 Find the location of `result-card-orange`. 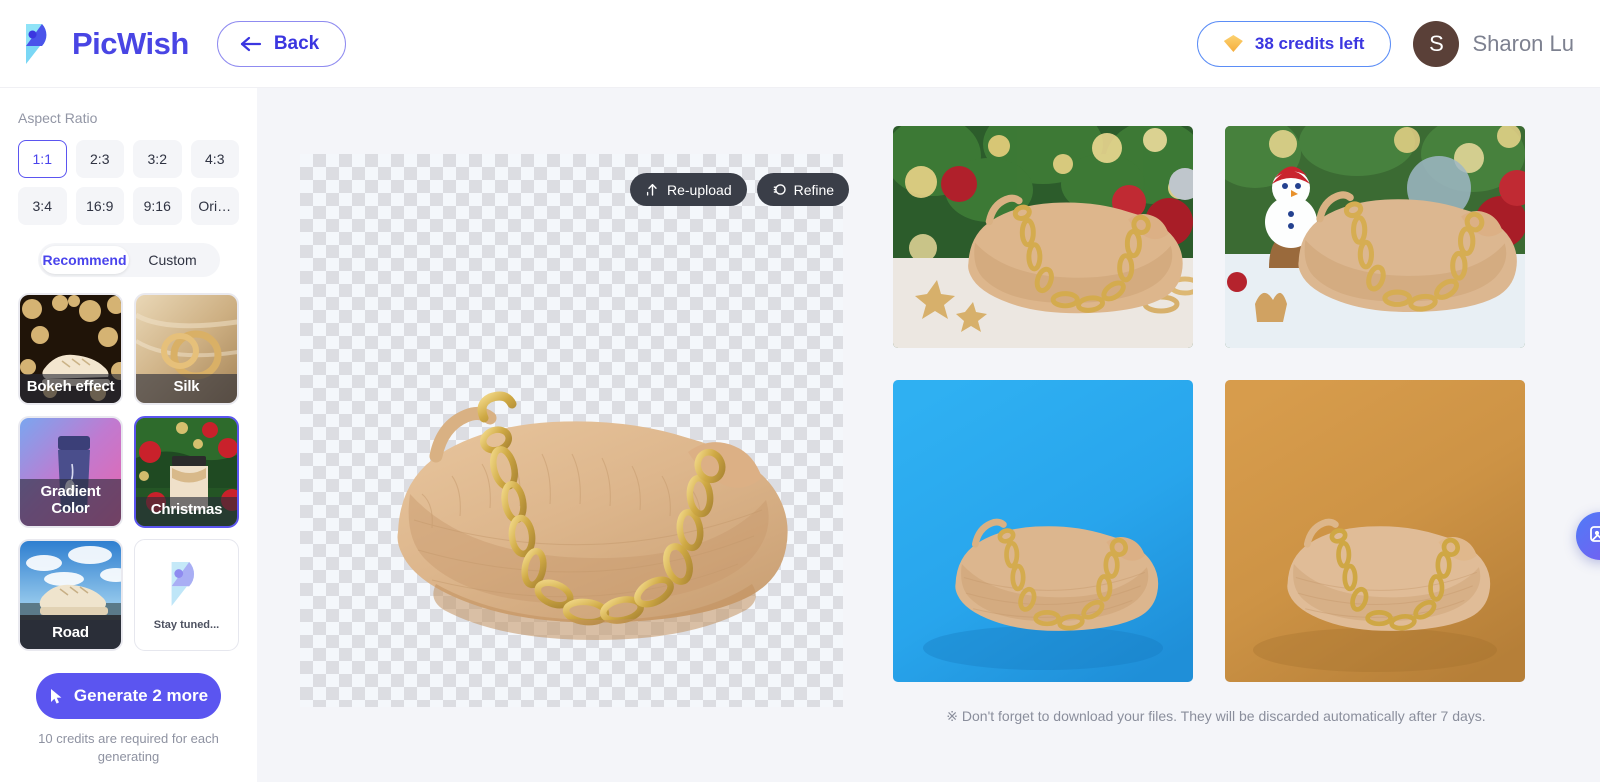

result-card-orange is located at coordinates (1375, 531).